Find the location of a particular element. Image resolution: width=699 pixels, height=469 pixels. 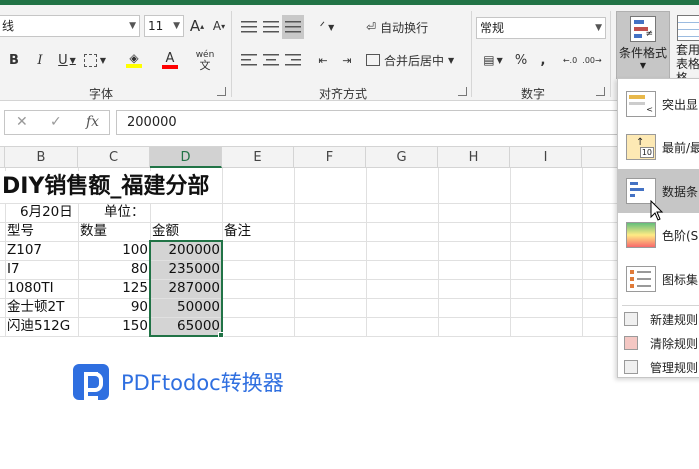

number-format-combo: 常规 ▼ is located at coordinates (541, 28).